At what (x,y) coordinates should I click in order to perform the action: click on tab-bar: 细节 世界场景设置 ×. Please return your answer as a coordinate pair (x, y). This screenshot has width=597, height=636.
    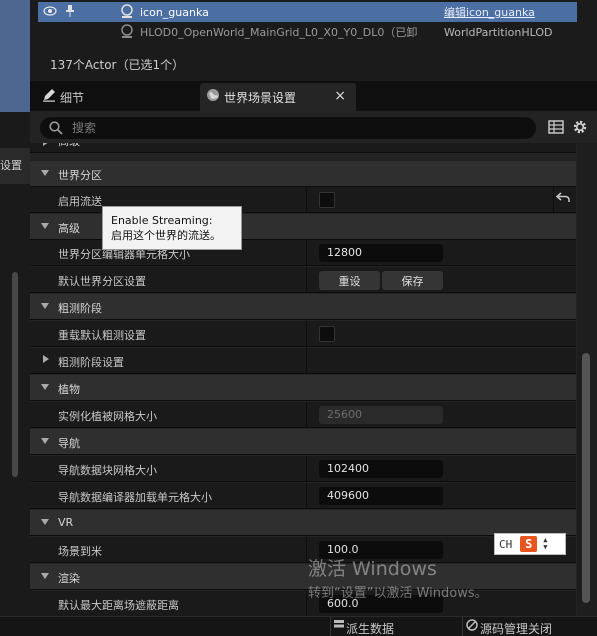
    Looking at the image, I should click on (313, 96).